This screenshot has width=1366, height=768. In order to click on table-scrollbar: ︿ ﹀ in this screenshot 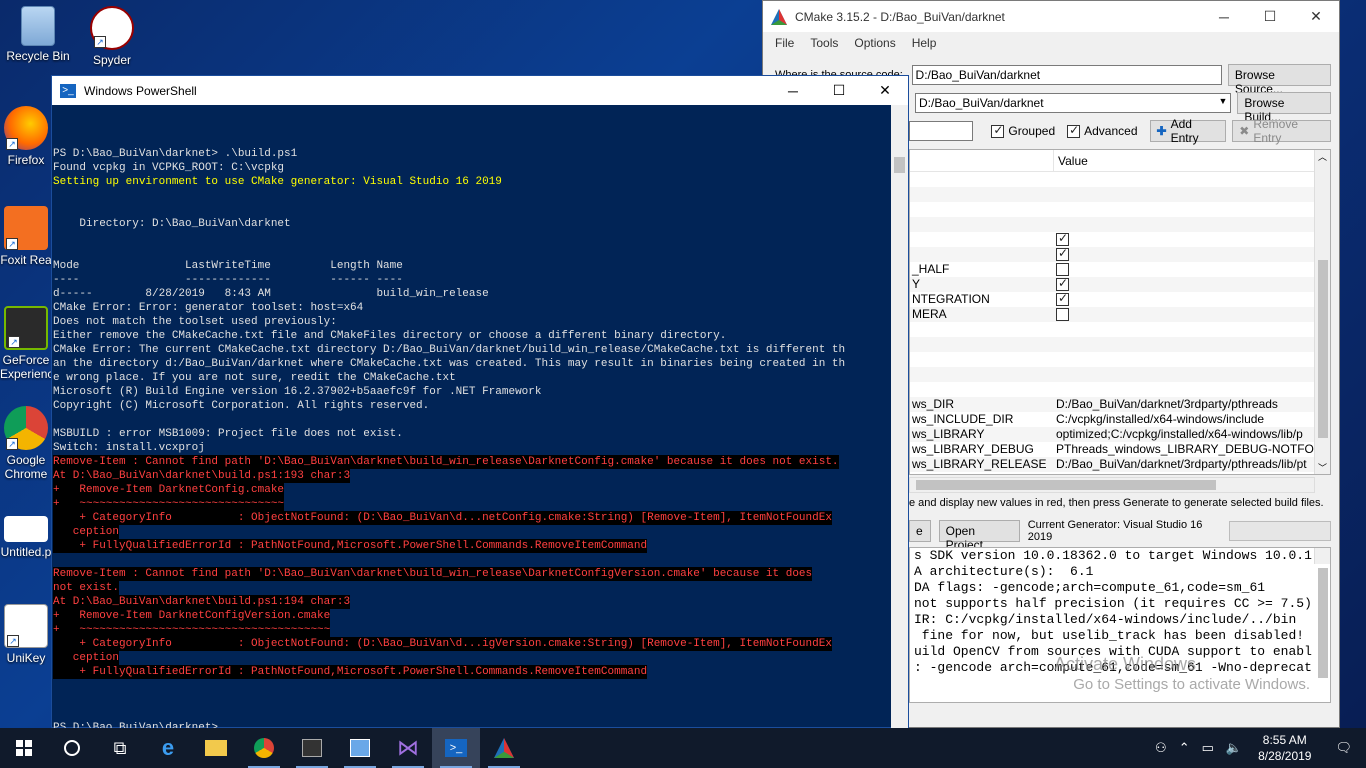, I will do `click(1322, 312)`.